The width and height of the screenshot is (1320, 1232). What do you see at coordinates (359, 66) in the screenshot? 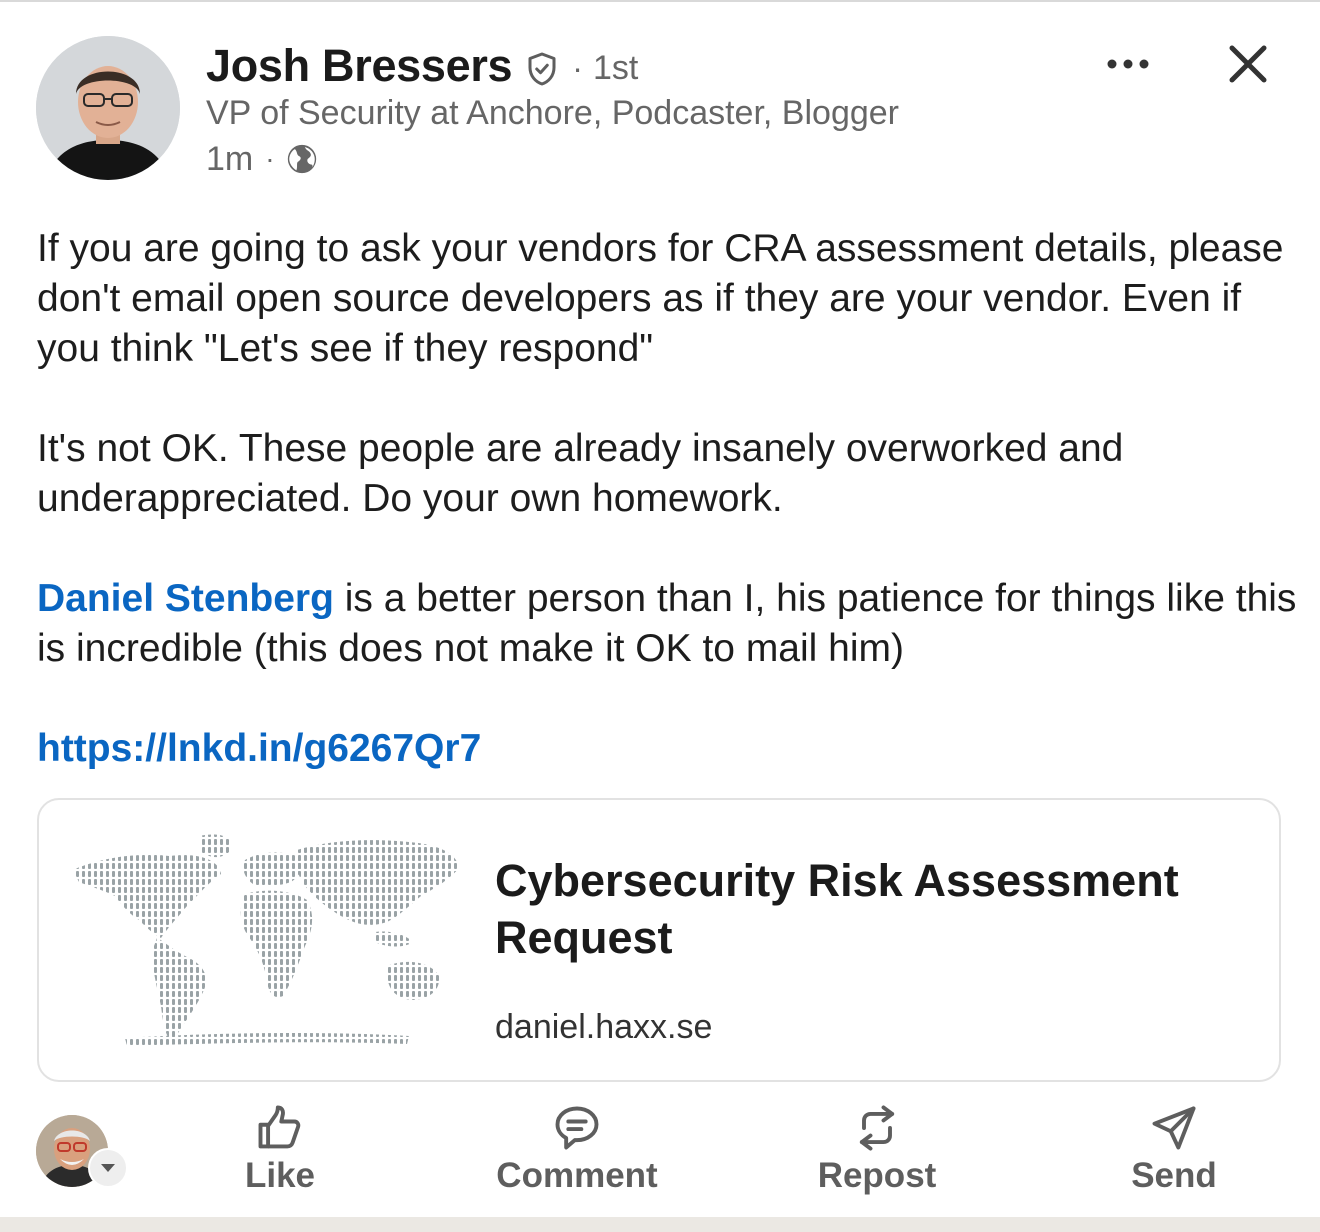
I see `author-name: Josh Bressers` at bounding box center [359, 66].